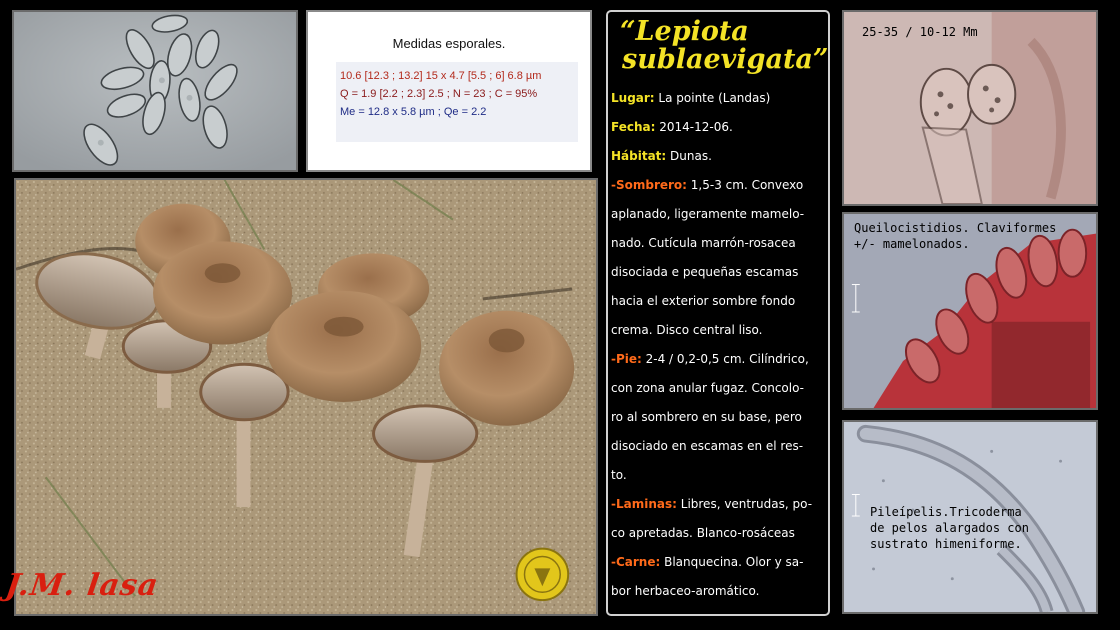 This screenshot has height=630, width=1120. I want to click on pileipellis-label-line2: de pelos alargados con, so click(949, 528).